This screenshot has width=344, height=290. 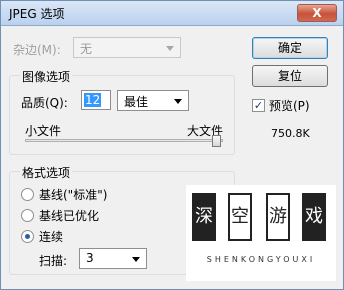 I want to click on window-title: JPEG 选项, so click(x=37, y=14).